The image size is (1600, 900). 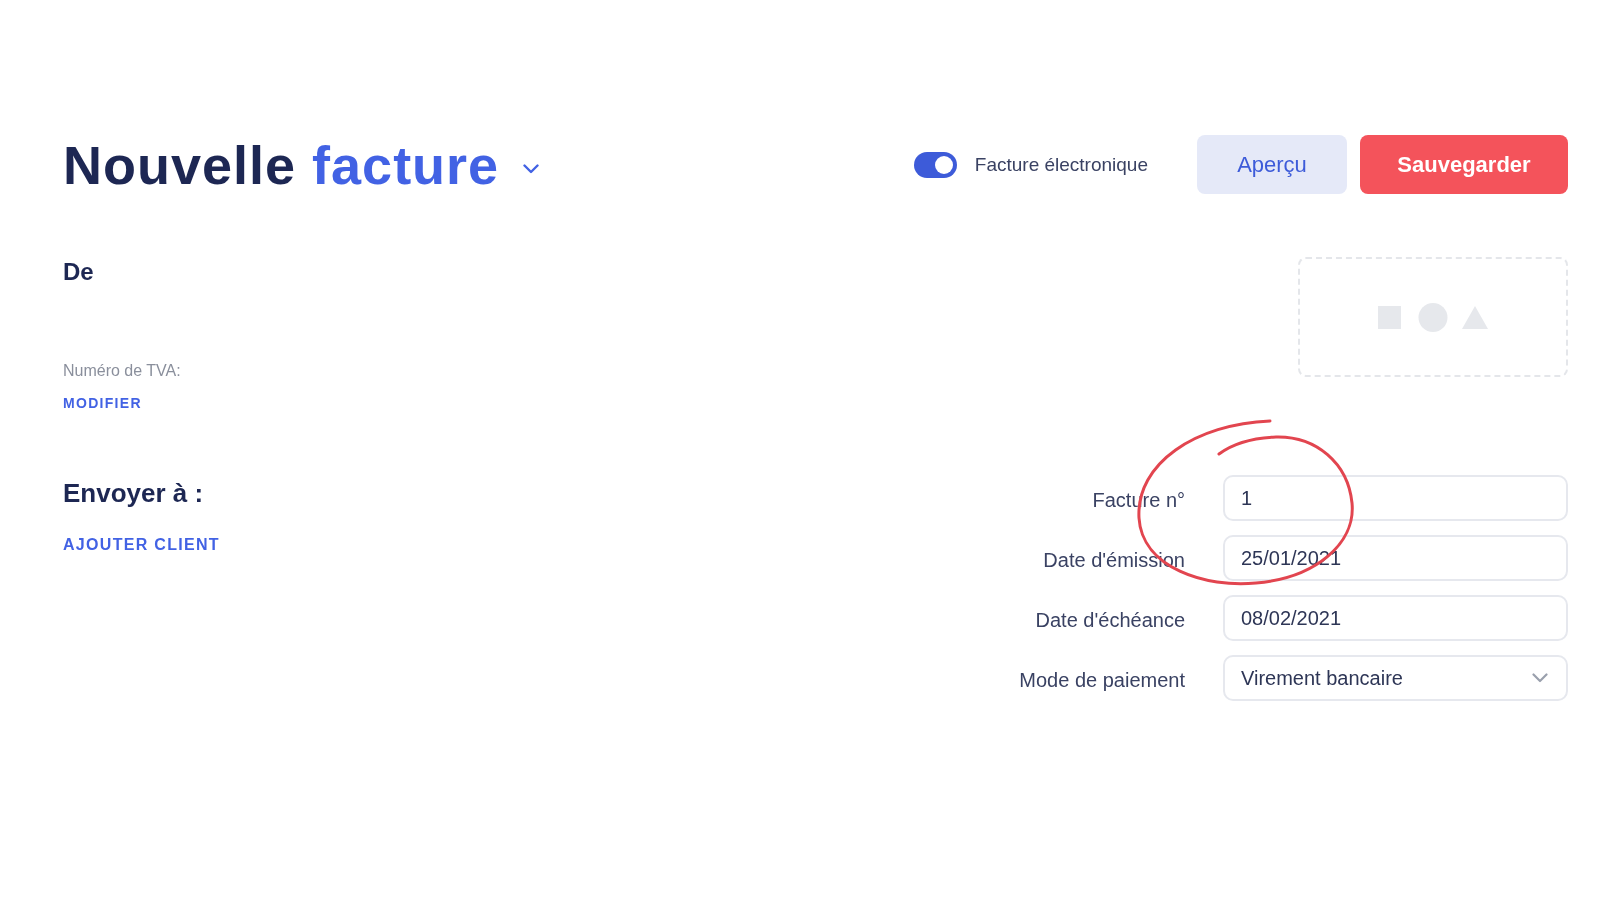 I want to click on edit-link: MODIFIER, so click(x=102, y=403).